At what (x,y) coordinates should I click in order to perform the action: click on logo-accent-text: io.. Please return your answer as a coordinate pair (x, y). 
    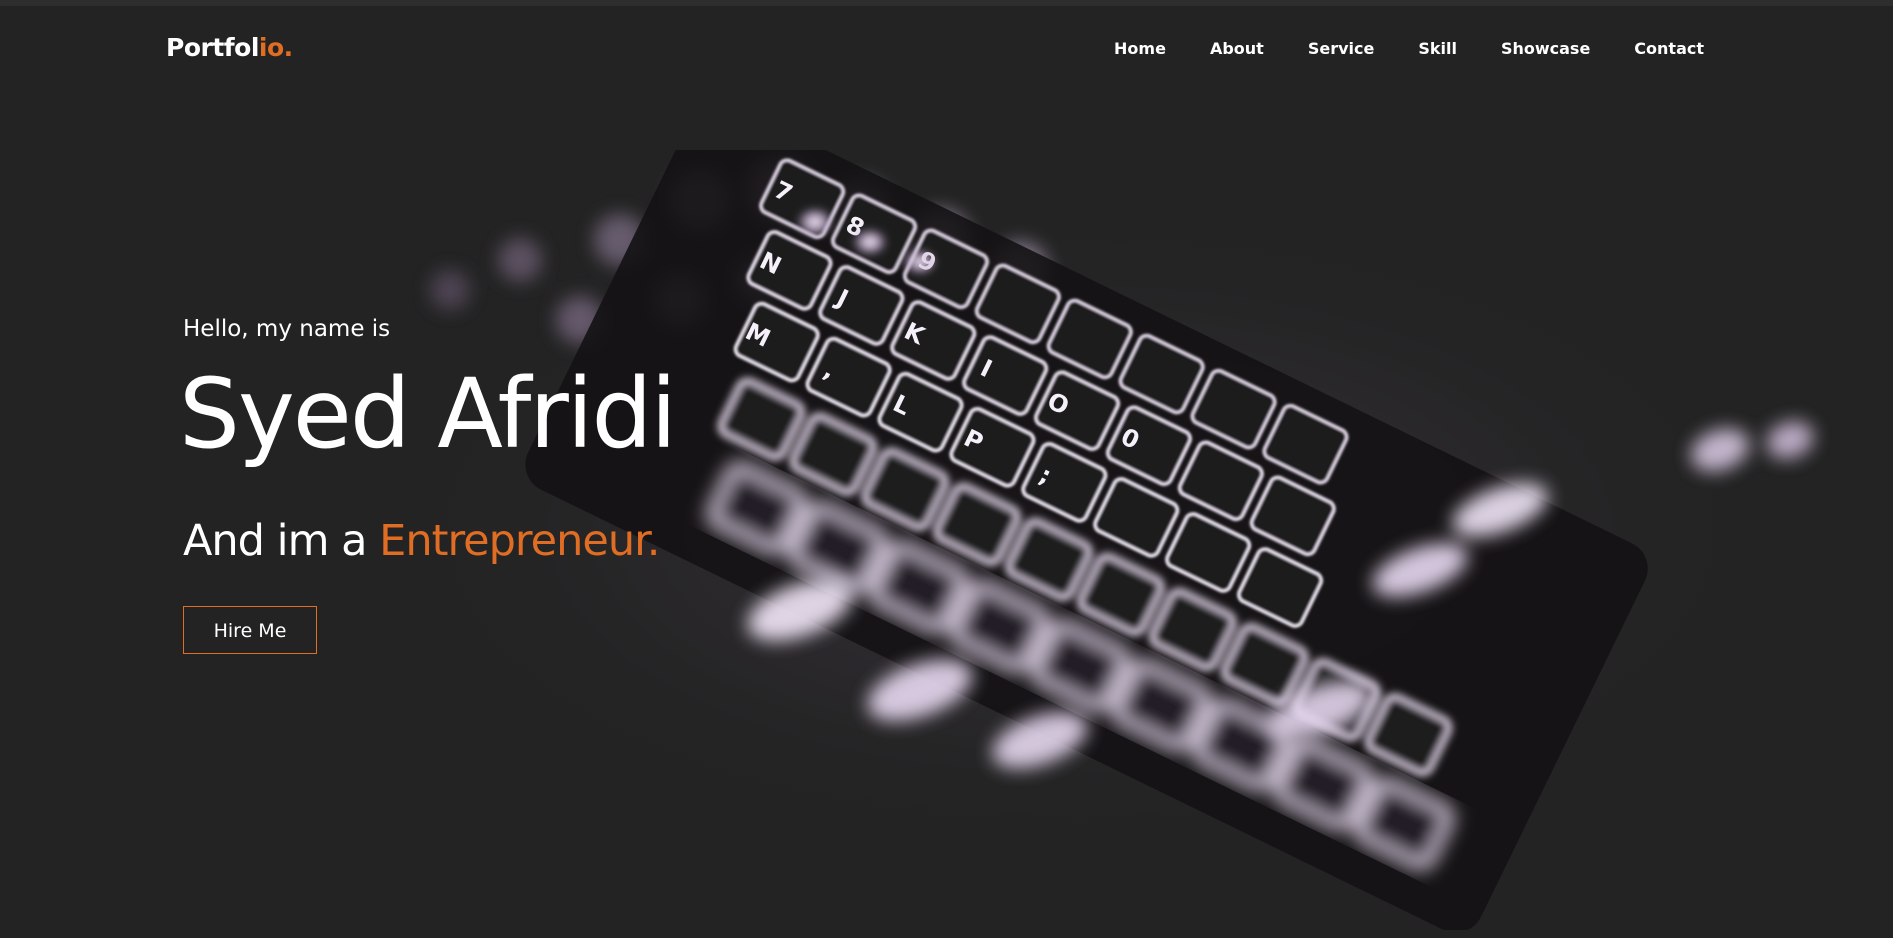
    Looking at the image, I should click on (275, 47).